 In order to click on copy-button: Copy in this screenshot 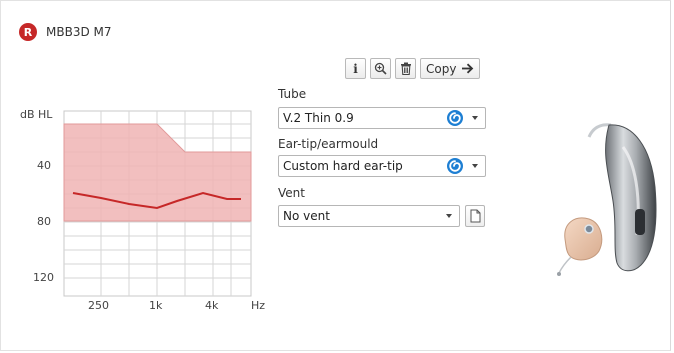, I will do `click(450, 68)`.